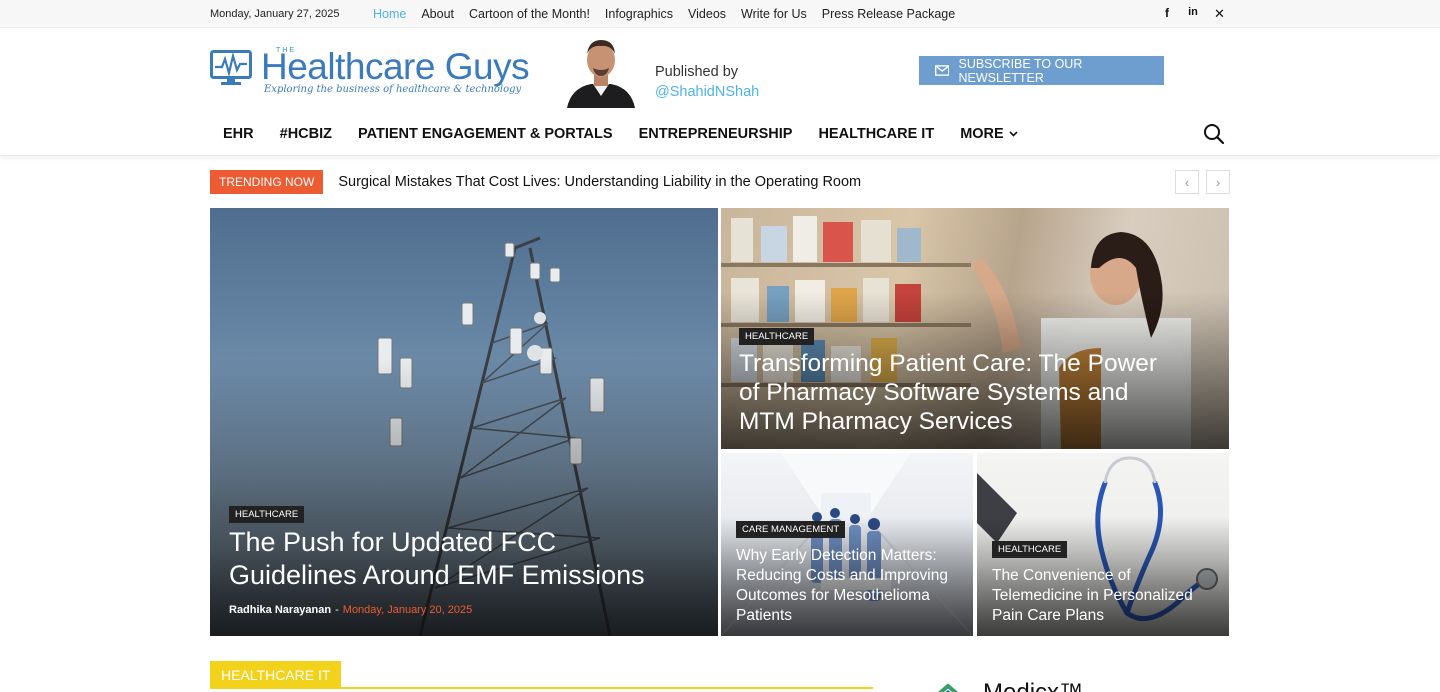 The height and width of the screenshot is (692, 1440). I want to click on publisher-info: Published by @ShahidNShah, so click(707, 82).